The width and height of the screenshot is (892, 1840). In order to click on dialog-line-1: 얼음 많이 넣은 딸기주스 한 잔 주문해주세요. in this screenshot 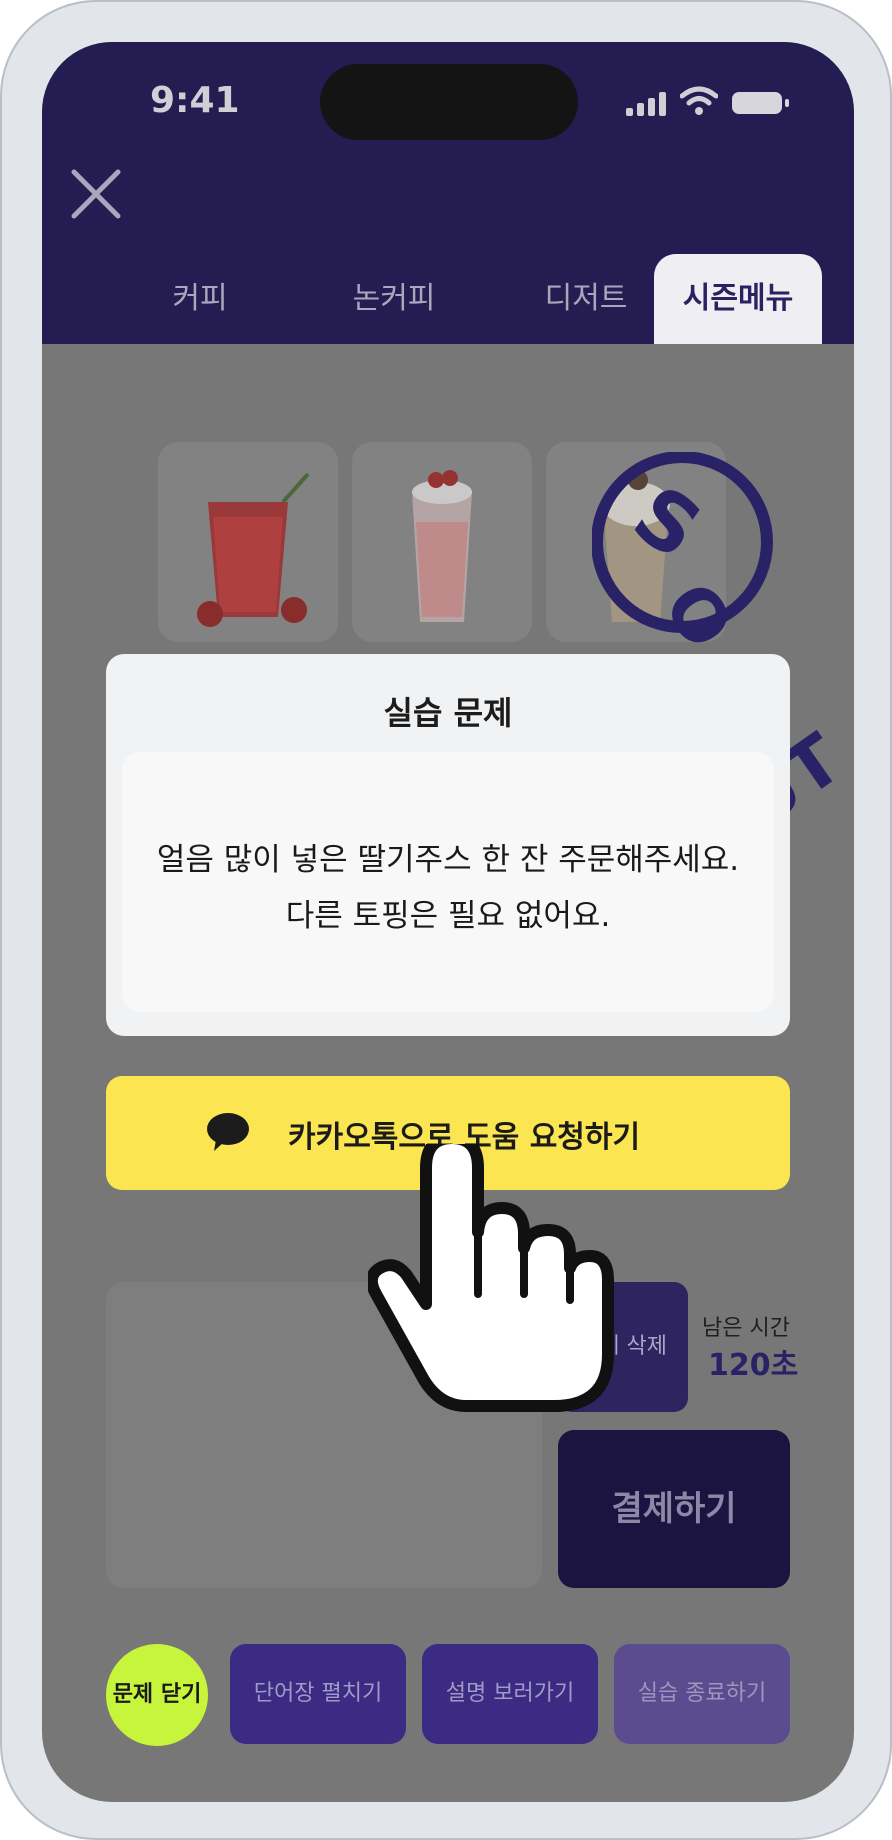, I will do `click(448, 860)`.